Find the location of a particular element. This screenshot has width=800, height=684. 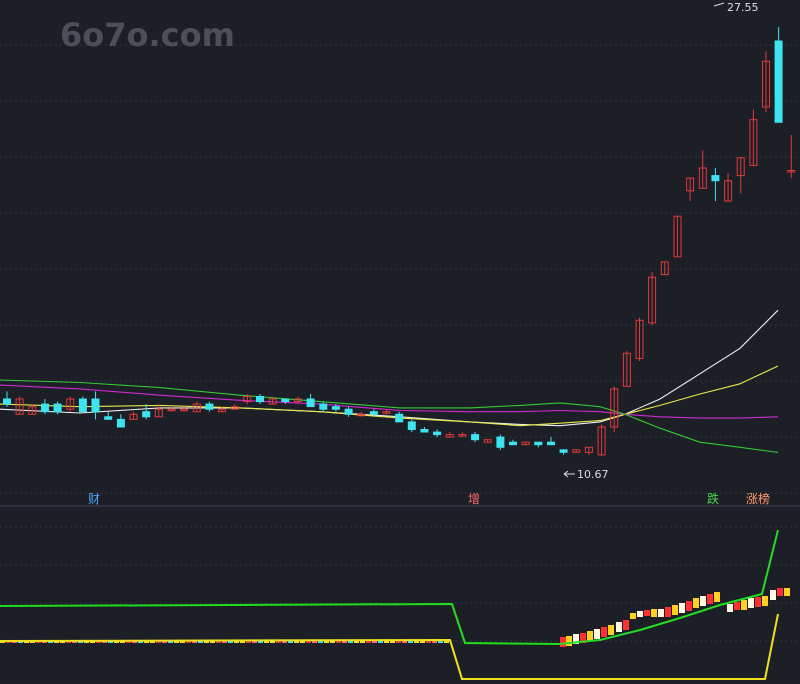

watermark: 6o7o.com is located at coordinates (147, 35).